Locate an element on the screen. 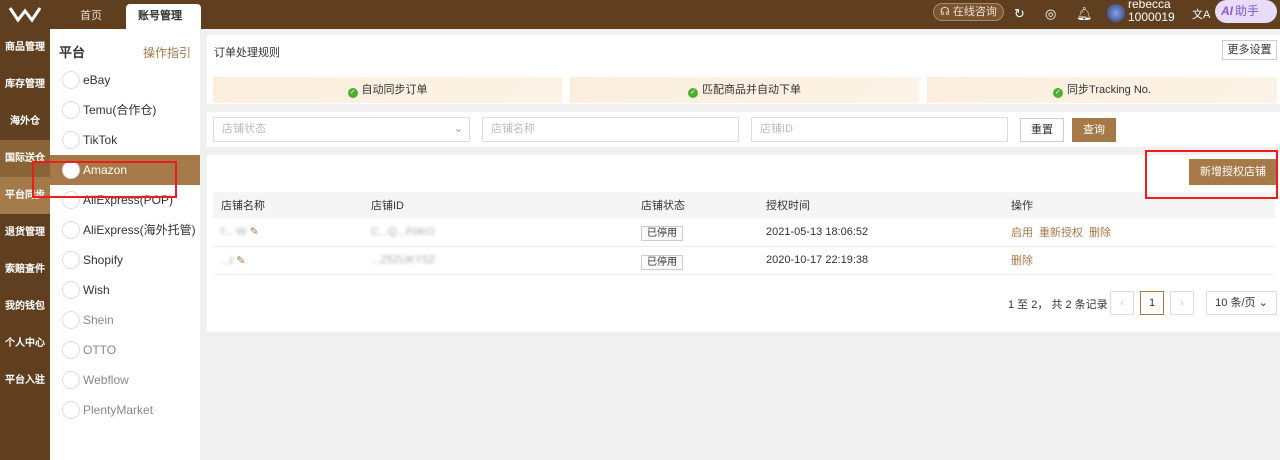 This screenshot has height=460, width=1280. nav-item: 个人中心 is located at coordinates (25, 343).